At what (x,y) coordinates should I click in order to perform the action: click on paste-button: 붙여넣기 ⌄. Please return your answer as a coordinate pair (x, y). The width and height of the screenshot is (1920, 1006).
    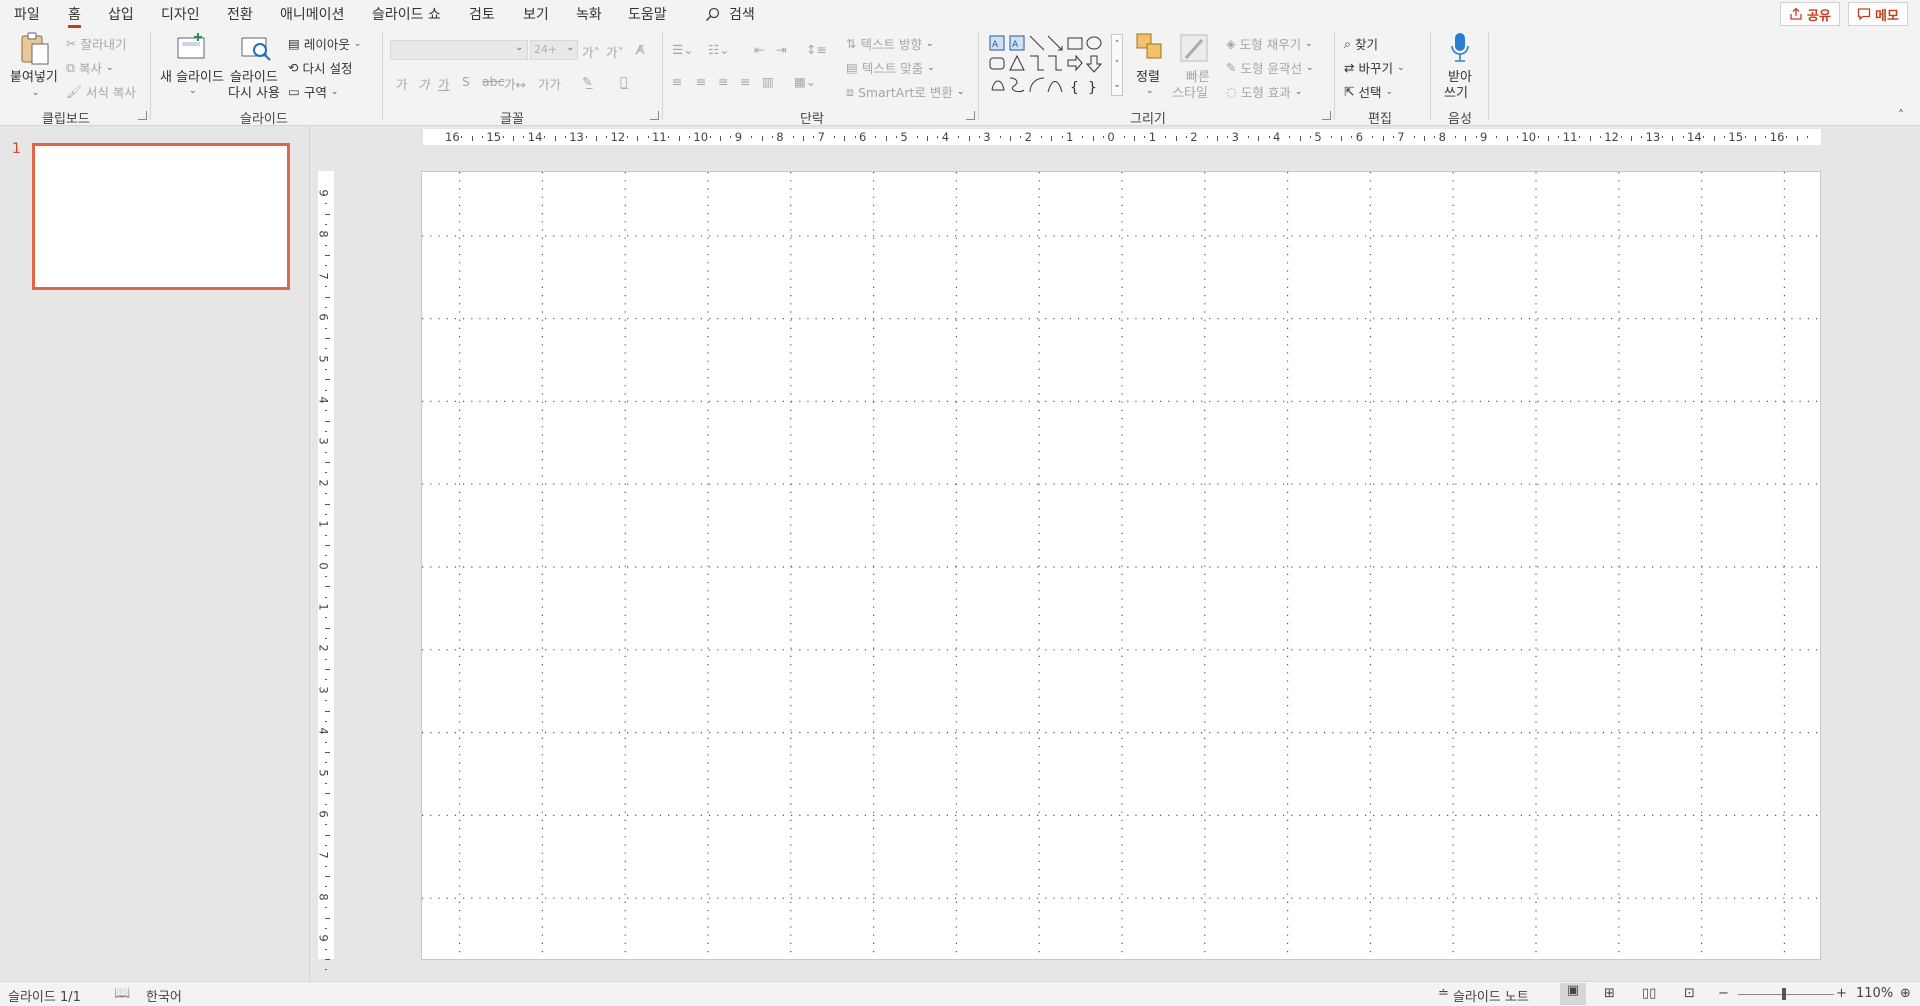
    Looking at the image, I should click on (33, 67).